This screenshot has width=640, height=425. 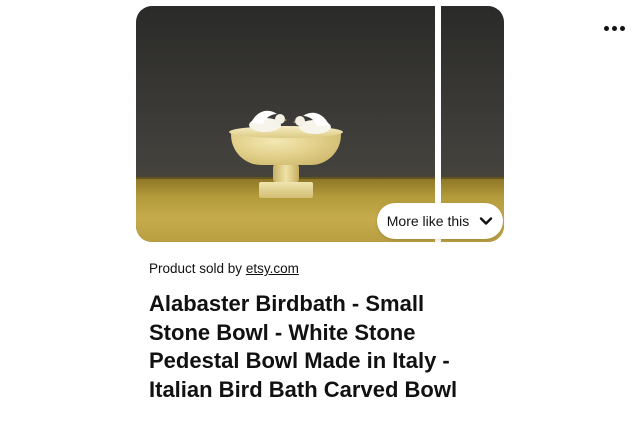 What do you see at coordinates (196, 268) in the screenshot?
I see `sold-by-label: Product sold by` at bounding box center [196, 268].